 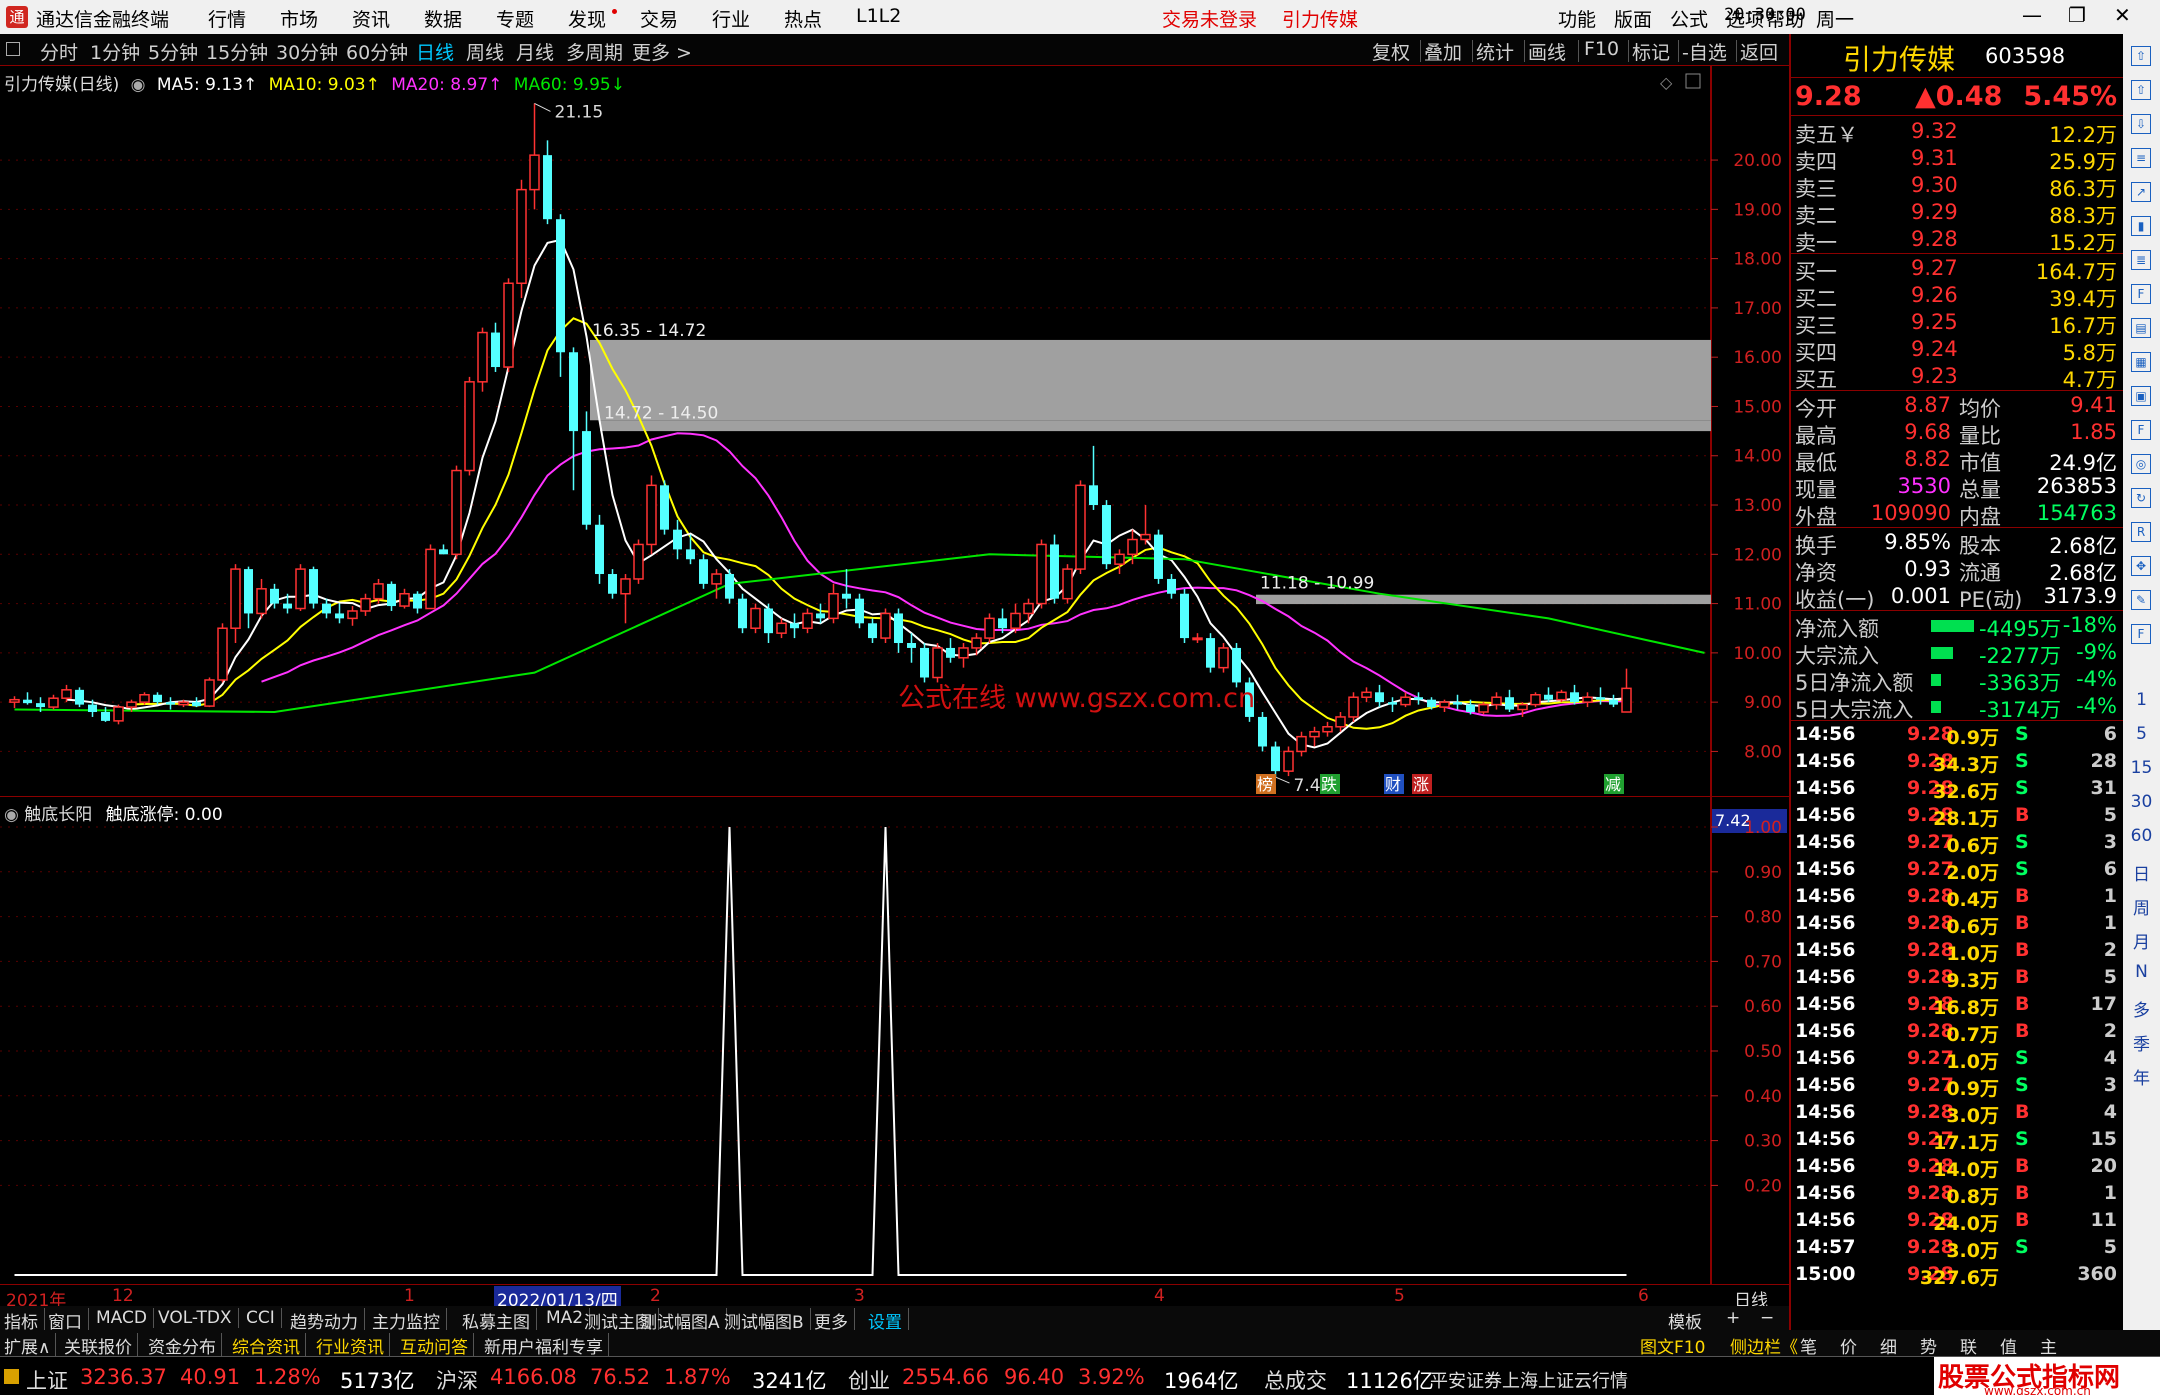 What do you see at coordinates (1767, 1318) in the screenshot?
I see `remove-panel-button: −` at bounding box center [1767, 1318].